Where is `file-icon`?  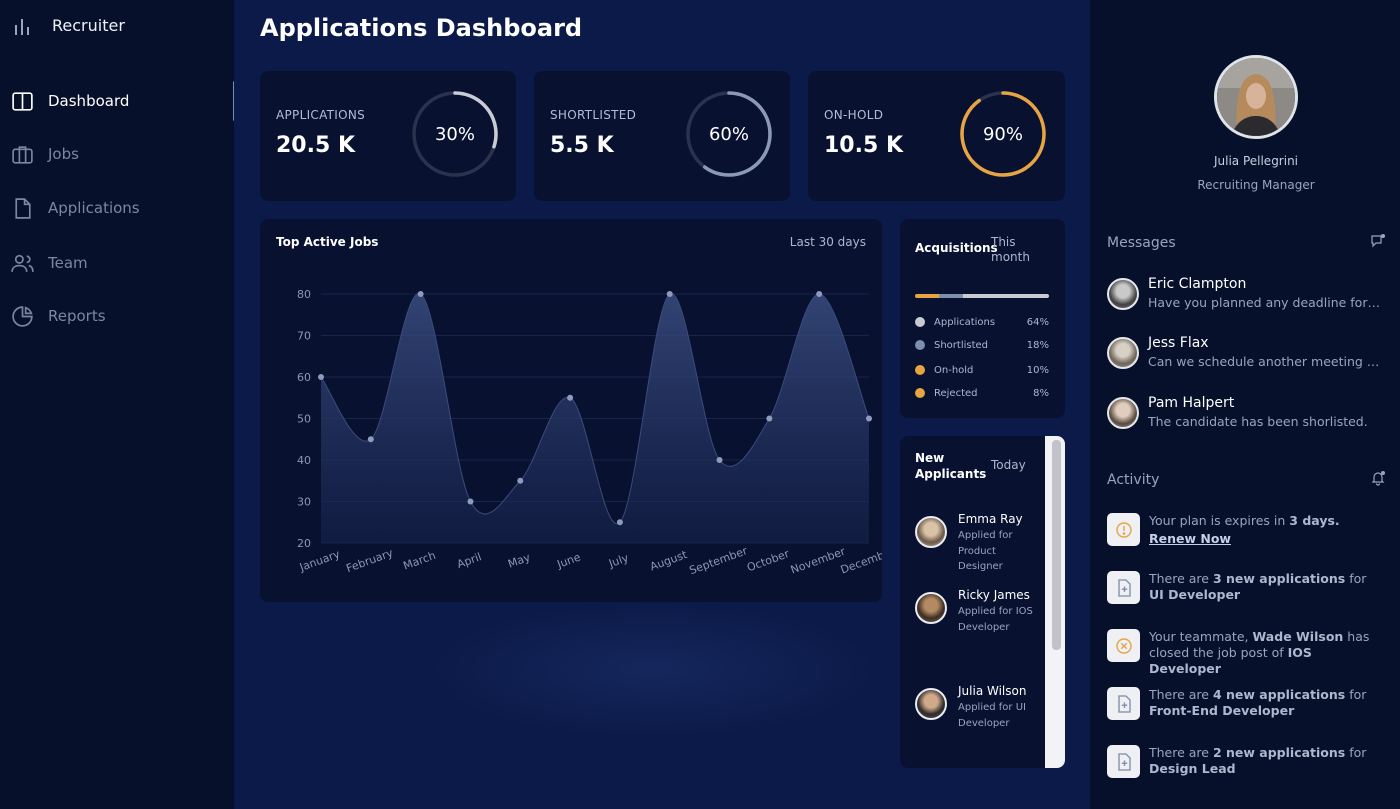
file-icon is located at coordinates (23, 208).